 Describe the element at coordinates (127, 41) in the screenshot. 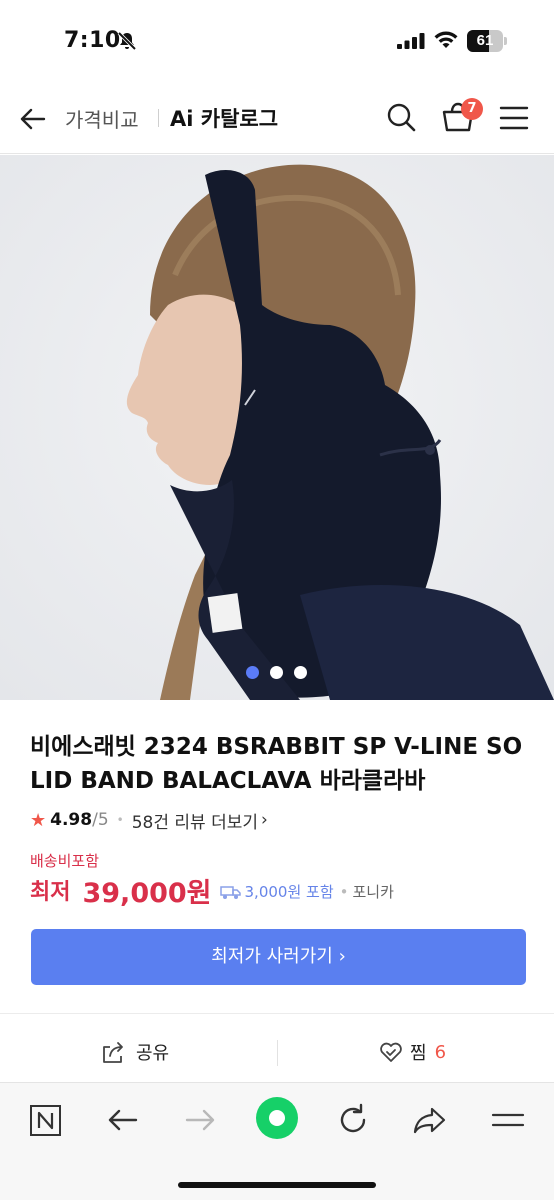

I see `silent-bell-icon` at that location.